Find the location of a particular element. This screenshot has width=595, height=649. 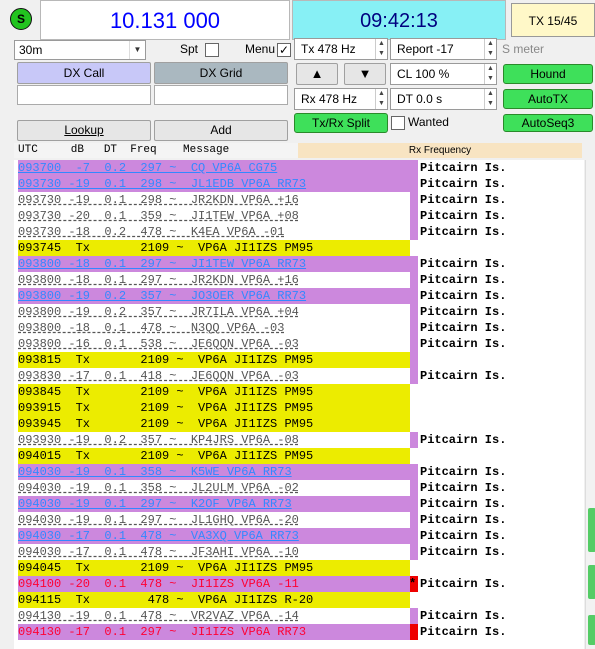

dx-grid-button: DX Grid is located at coordinates (221, 73).